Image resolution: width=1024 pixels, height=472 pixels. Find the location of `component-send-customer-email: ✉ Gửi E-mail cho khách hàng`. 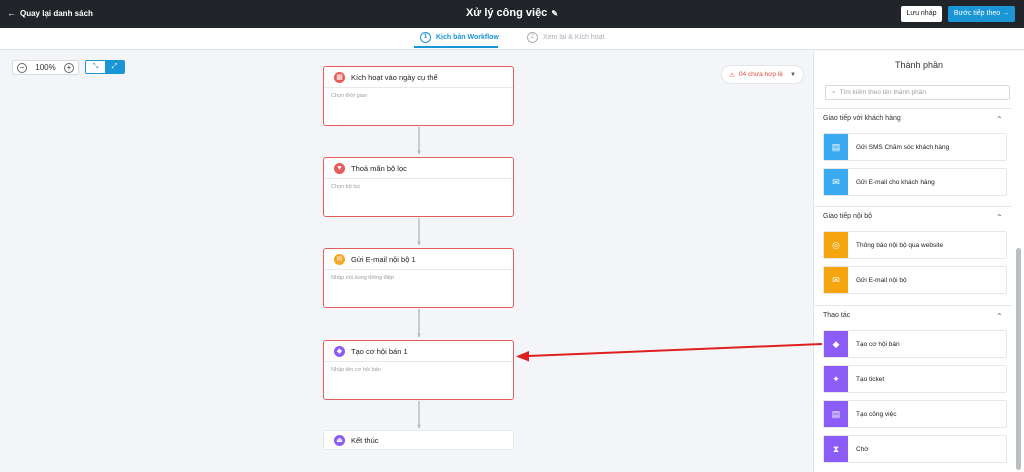

component-send-customer-email: ✉ Gửi E-mail cho khách hàng is located at coordinates (915, 182).